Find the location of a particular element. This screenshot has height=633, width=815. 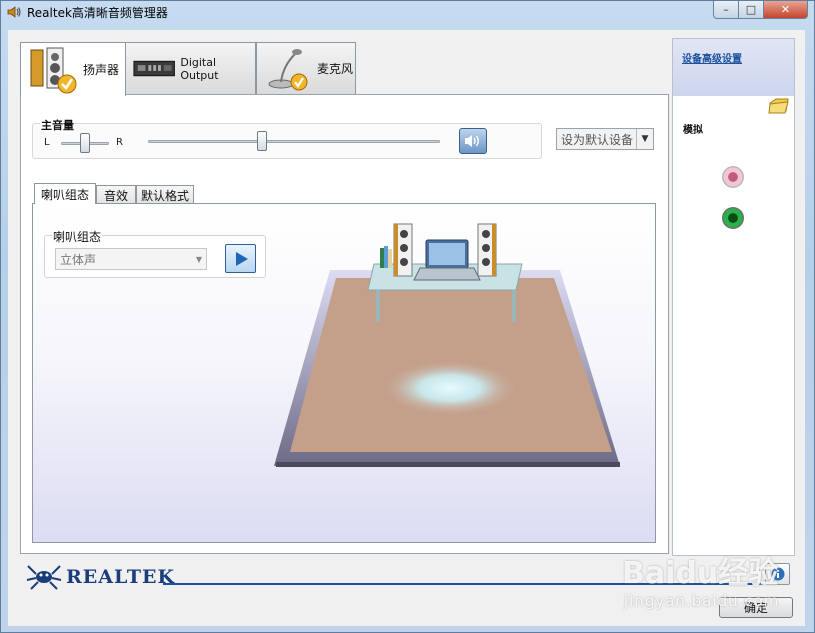

window-title: Realtek高清晰音频管理器 is located at coordinates (97, 12).